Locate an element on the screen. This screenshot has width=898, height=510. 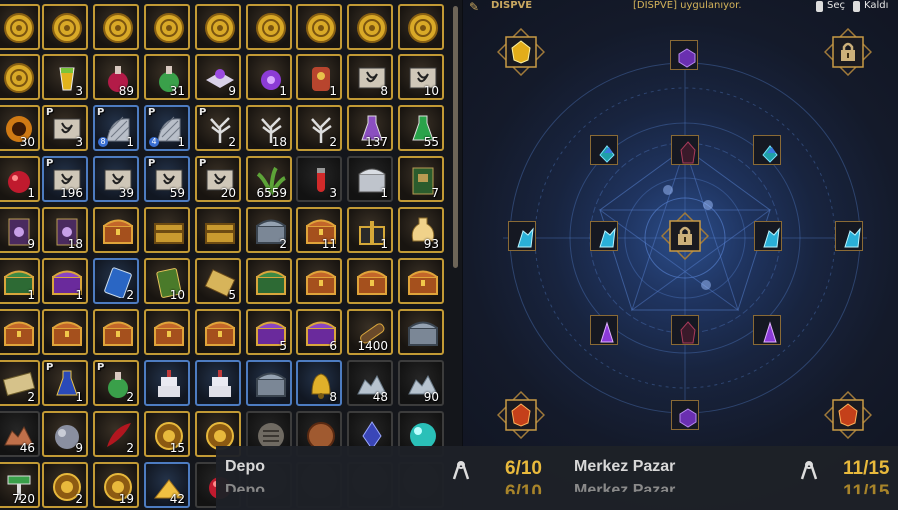
select-label: Seç is located at coordinates (836, 5).